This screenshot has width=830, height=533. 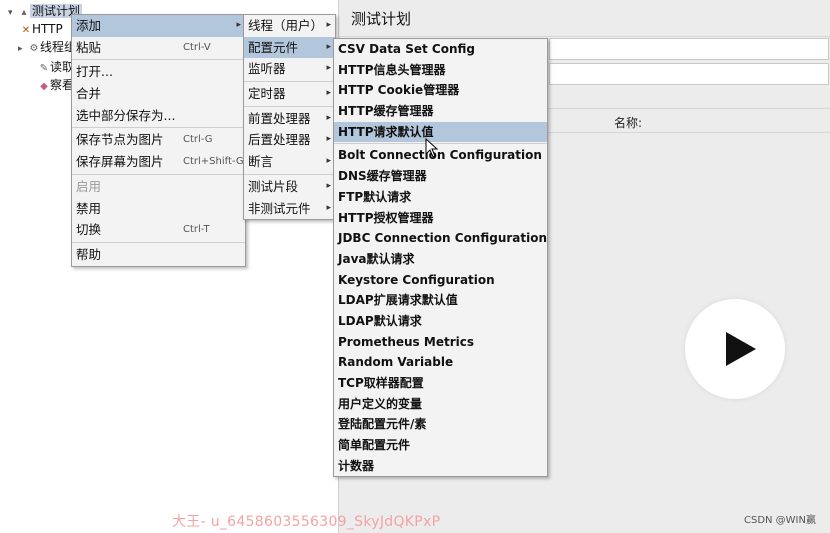 What do you see at coordinates (306, 522) in the screenshot?
I see `user-watermark: 大王- u_6458603556309_SkyJdQKPxP` at bounding box center [306, 522].